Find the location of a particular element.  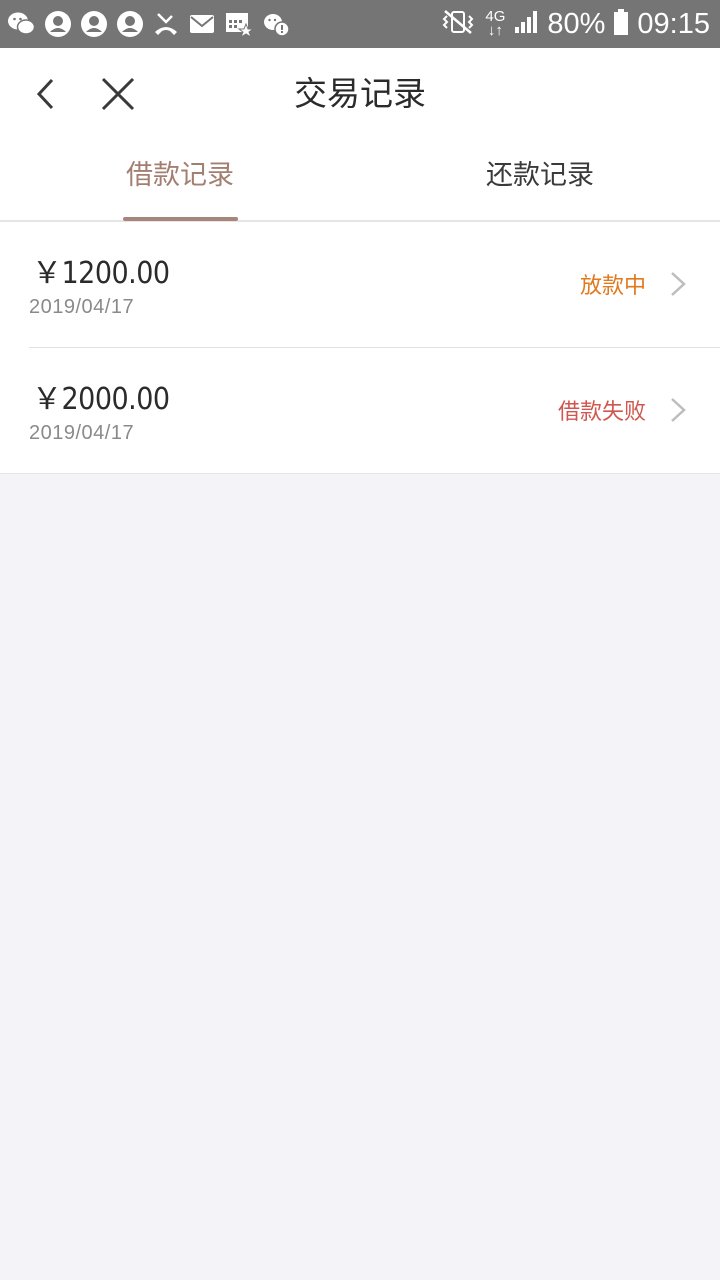

status-bar: 4G ↓↑ 80% 09:15 is located at coordinates (360, 24).